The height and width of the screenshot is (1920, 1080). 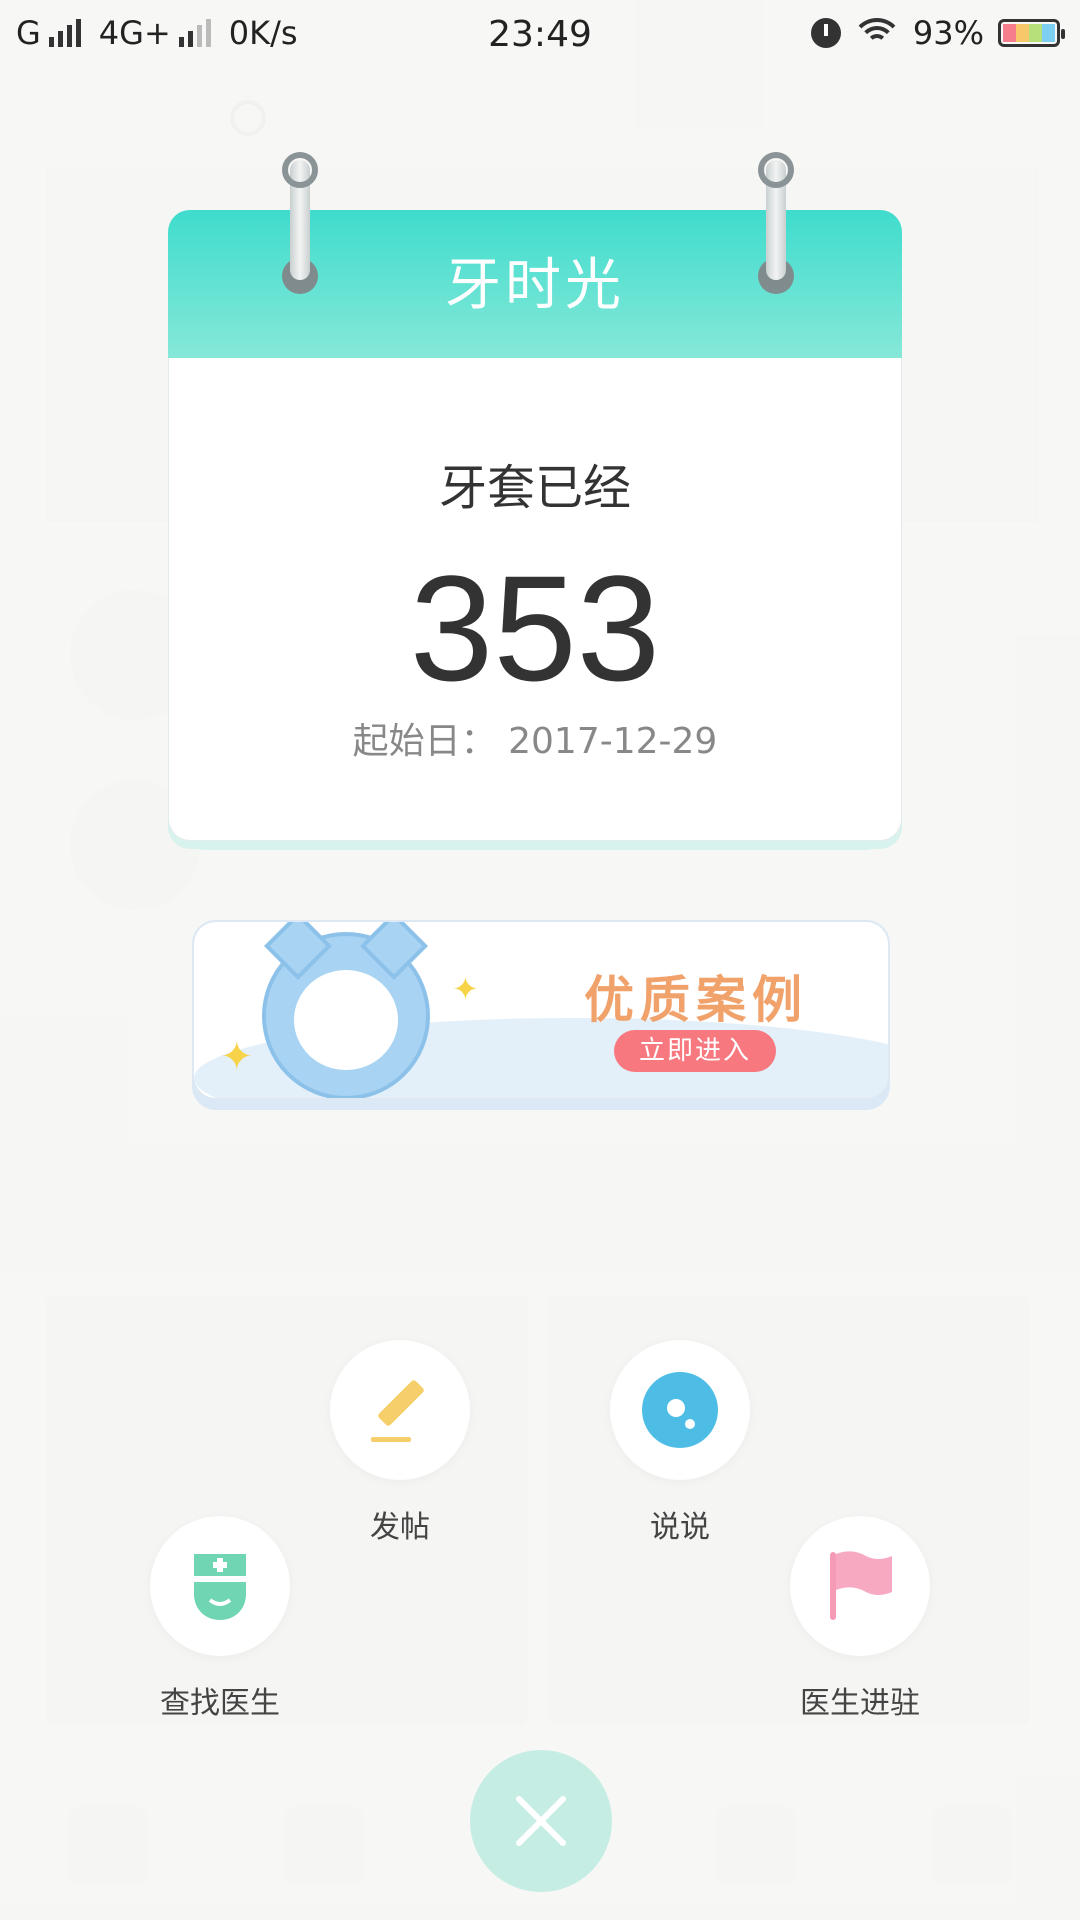 I want to click on doctor-icon, so click(x=220, y=1587).